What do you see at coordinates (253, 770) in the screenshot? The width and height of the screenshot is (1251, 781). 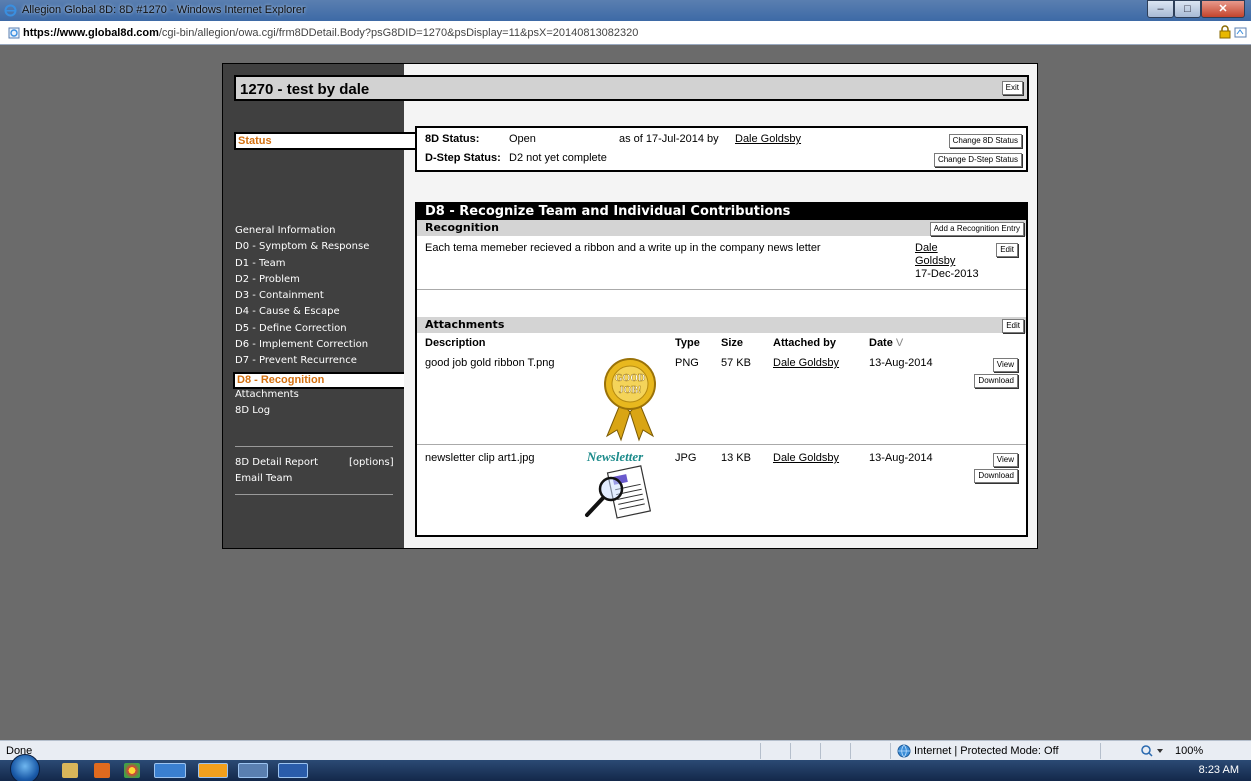 I see `lync-icon` at bounding box center [253, 770].